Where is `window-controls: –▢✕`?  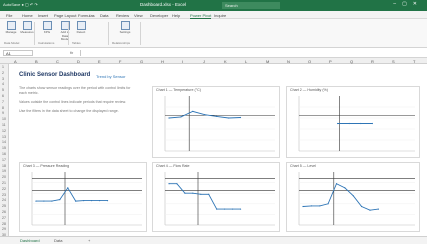 window-controls: –▢✕ is located at coordinates (408, 4).